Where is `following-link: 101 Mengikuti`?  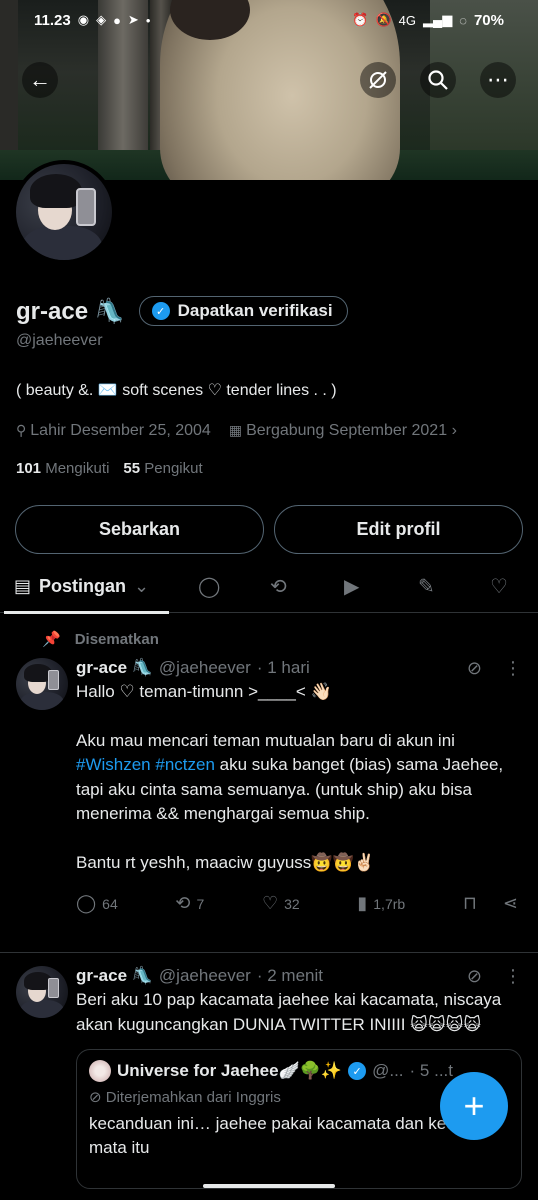
following-link: 101 Mengikuti is located at coordinates (62, 468).